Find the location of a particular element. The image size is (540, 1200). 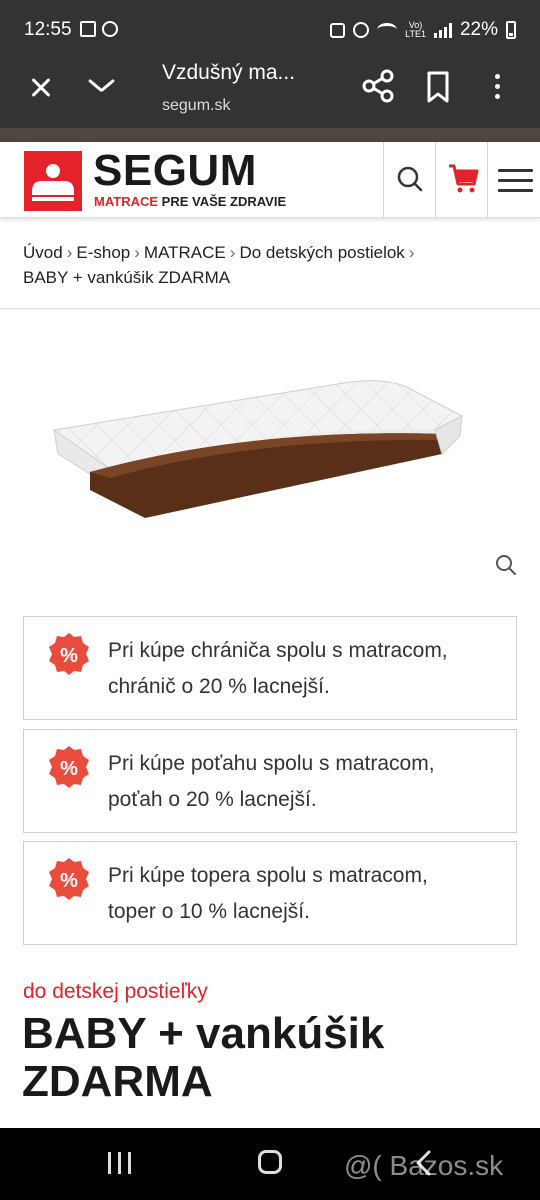

product-title: BABY + vankúšik ZDARMA is located at coordinates (272, 1058).